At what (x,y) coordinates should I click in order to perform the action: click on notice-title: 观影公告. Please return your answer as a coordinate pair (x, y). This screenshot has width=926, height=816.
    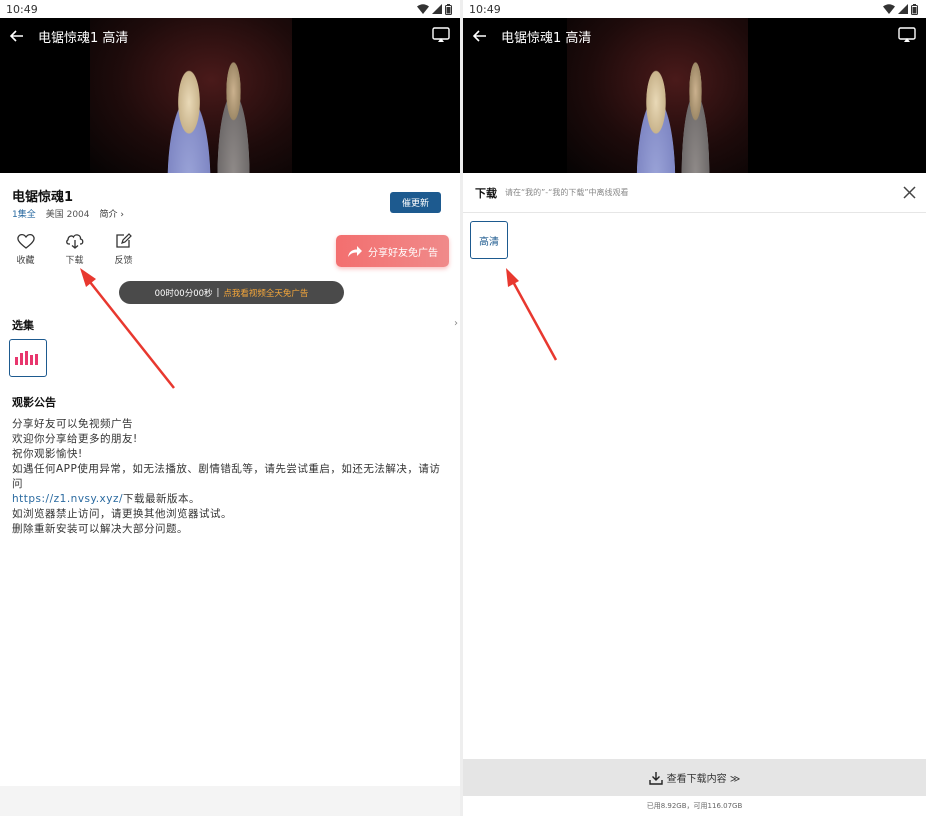
    Looking at the image, I should click on (34, 402).